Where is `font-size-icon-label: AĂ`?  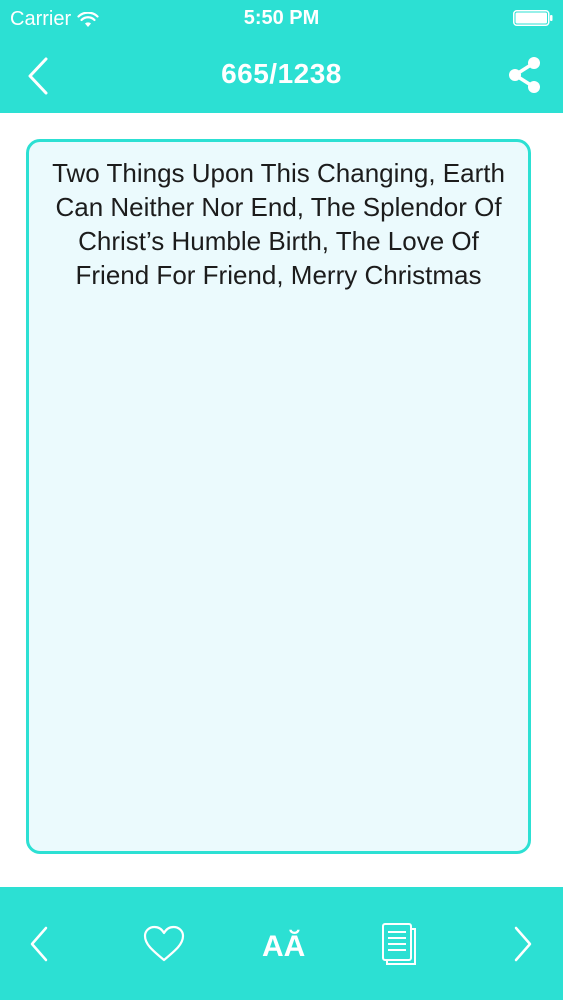
font-size-icon-label: AĂ is located at coordinates (283, 946).